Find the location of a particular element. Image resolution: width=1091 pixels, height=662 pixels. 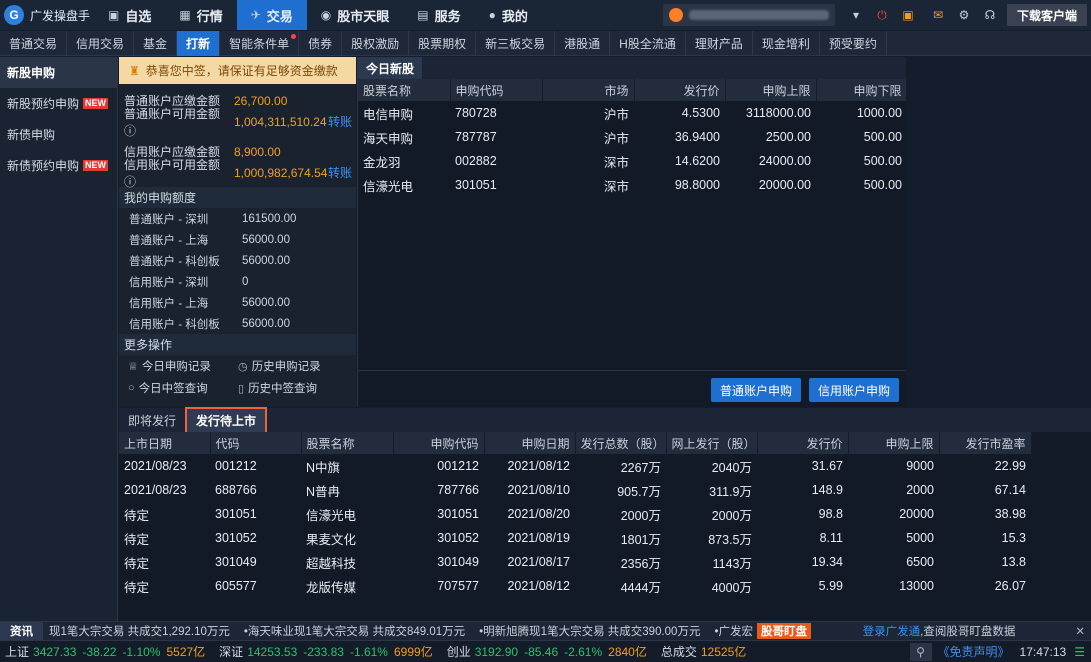

col-header: 申购下限 is located at coordinates (862, 90).